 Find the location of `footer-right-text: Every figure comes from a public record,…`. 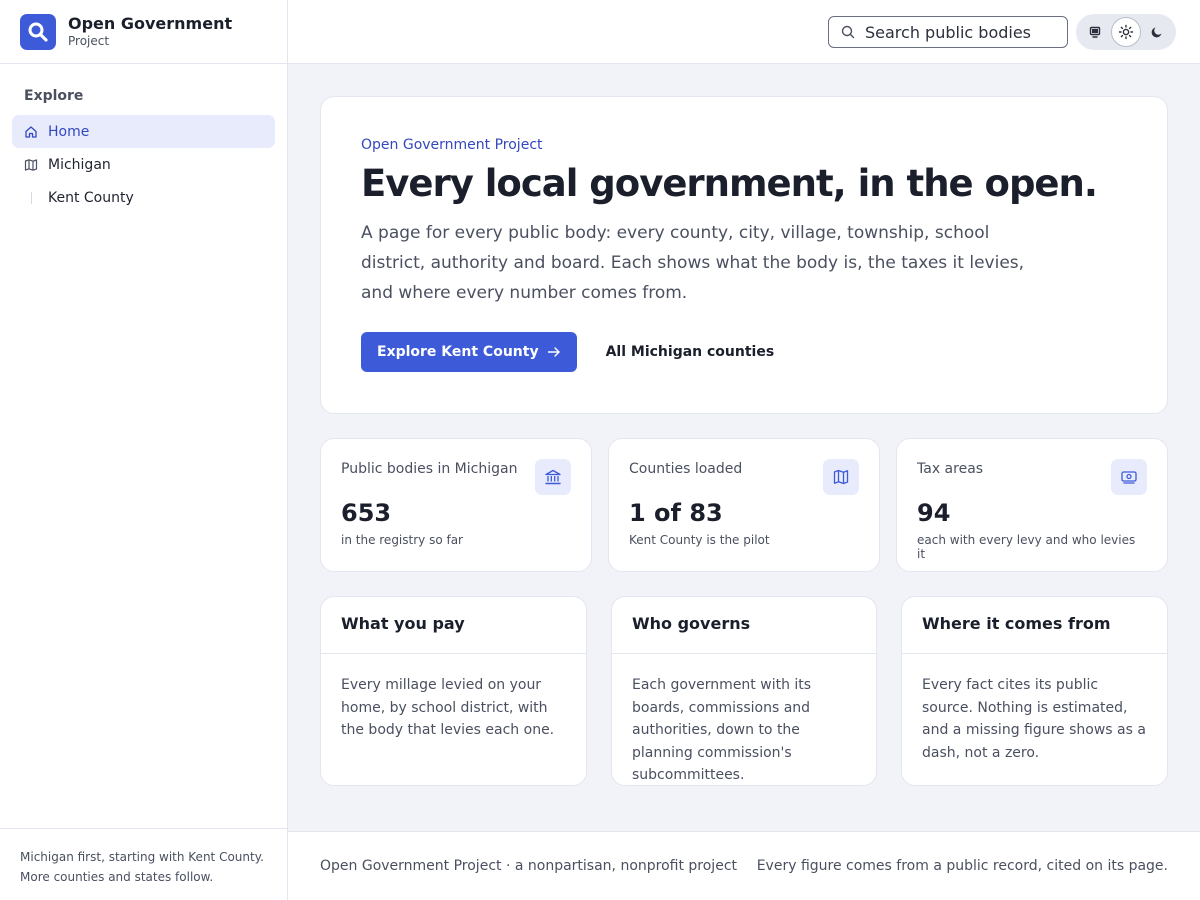

footer-right-text: Every figure comes from a public record,… is located at coordinates (962, 866).